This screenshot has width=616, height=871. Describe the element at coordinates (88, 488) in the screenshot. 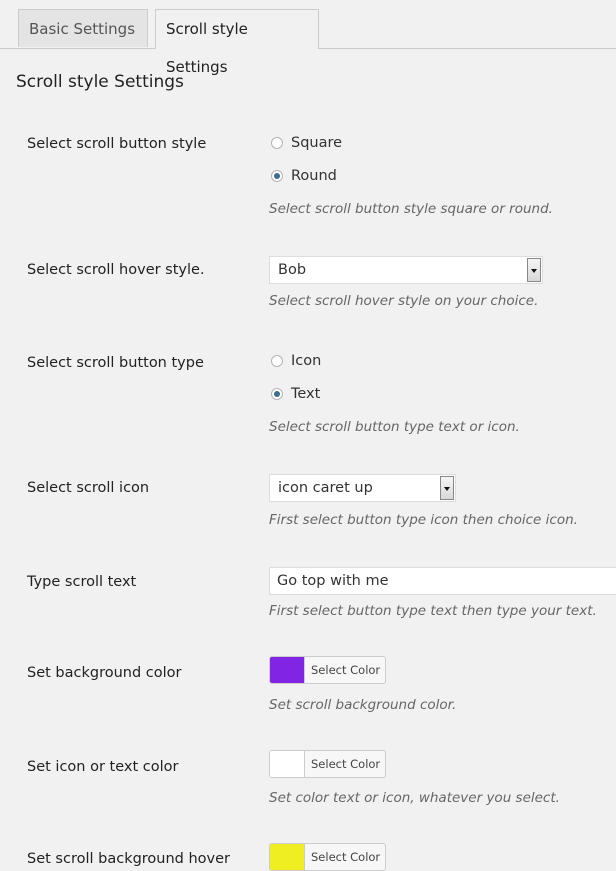

I see `scroll-icon-label: Select scroll icon` at that location.